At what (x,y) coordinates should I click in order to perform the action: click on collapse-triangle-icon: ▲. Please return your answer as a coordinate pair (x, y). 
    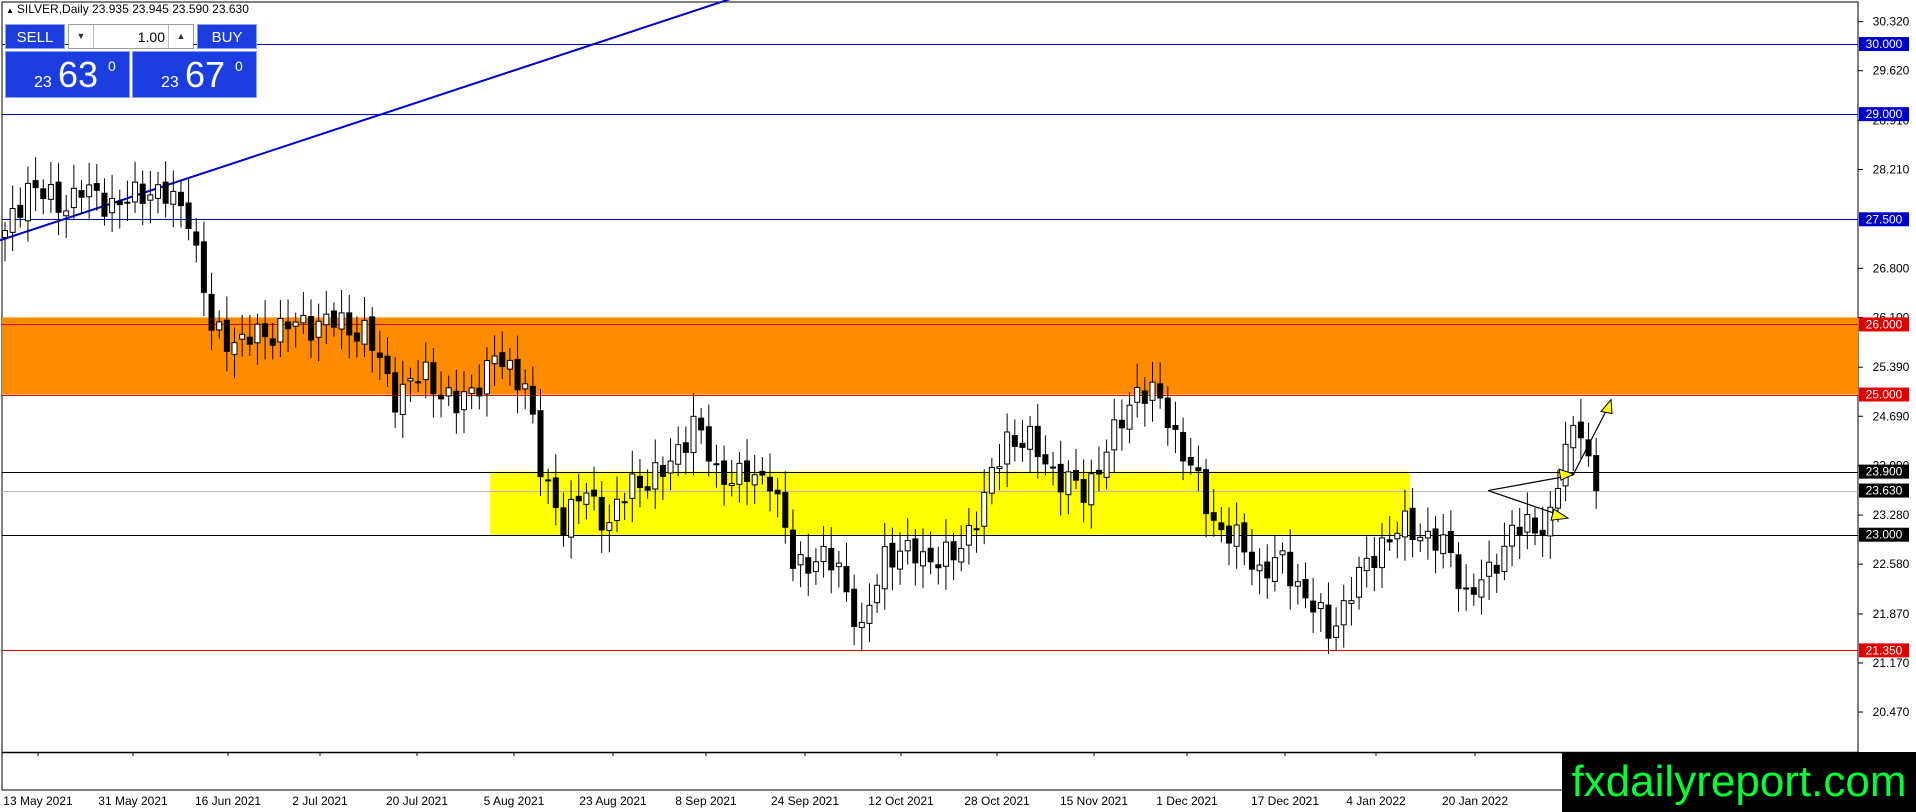
    Looking at the image, I should click on (10, 10).